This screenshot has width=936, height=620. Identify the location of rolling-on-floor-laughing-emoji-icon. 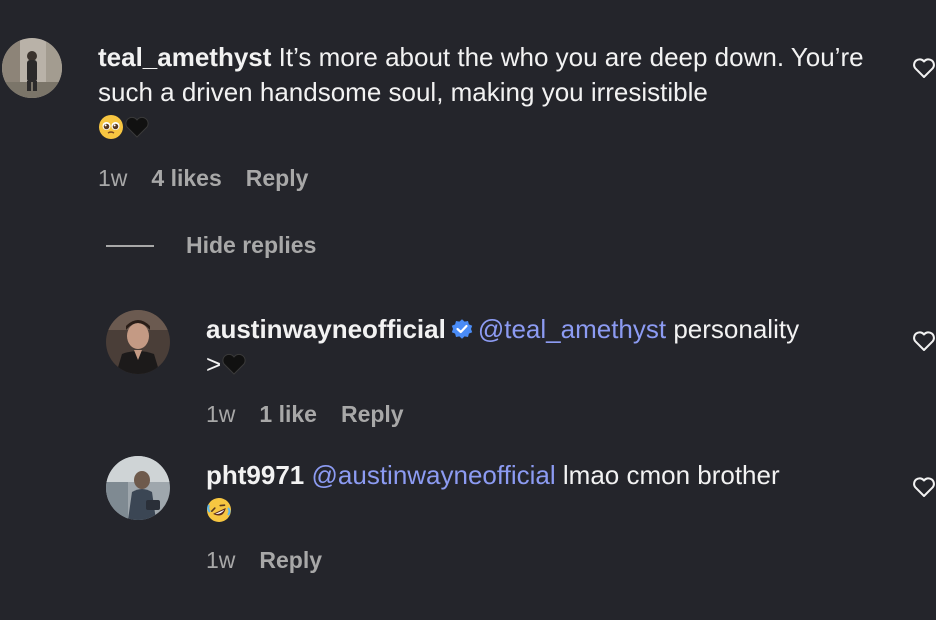
(219, 510).